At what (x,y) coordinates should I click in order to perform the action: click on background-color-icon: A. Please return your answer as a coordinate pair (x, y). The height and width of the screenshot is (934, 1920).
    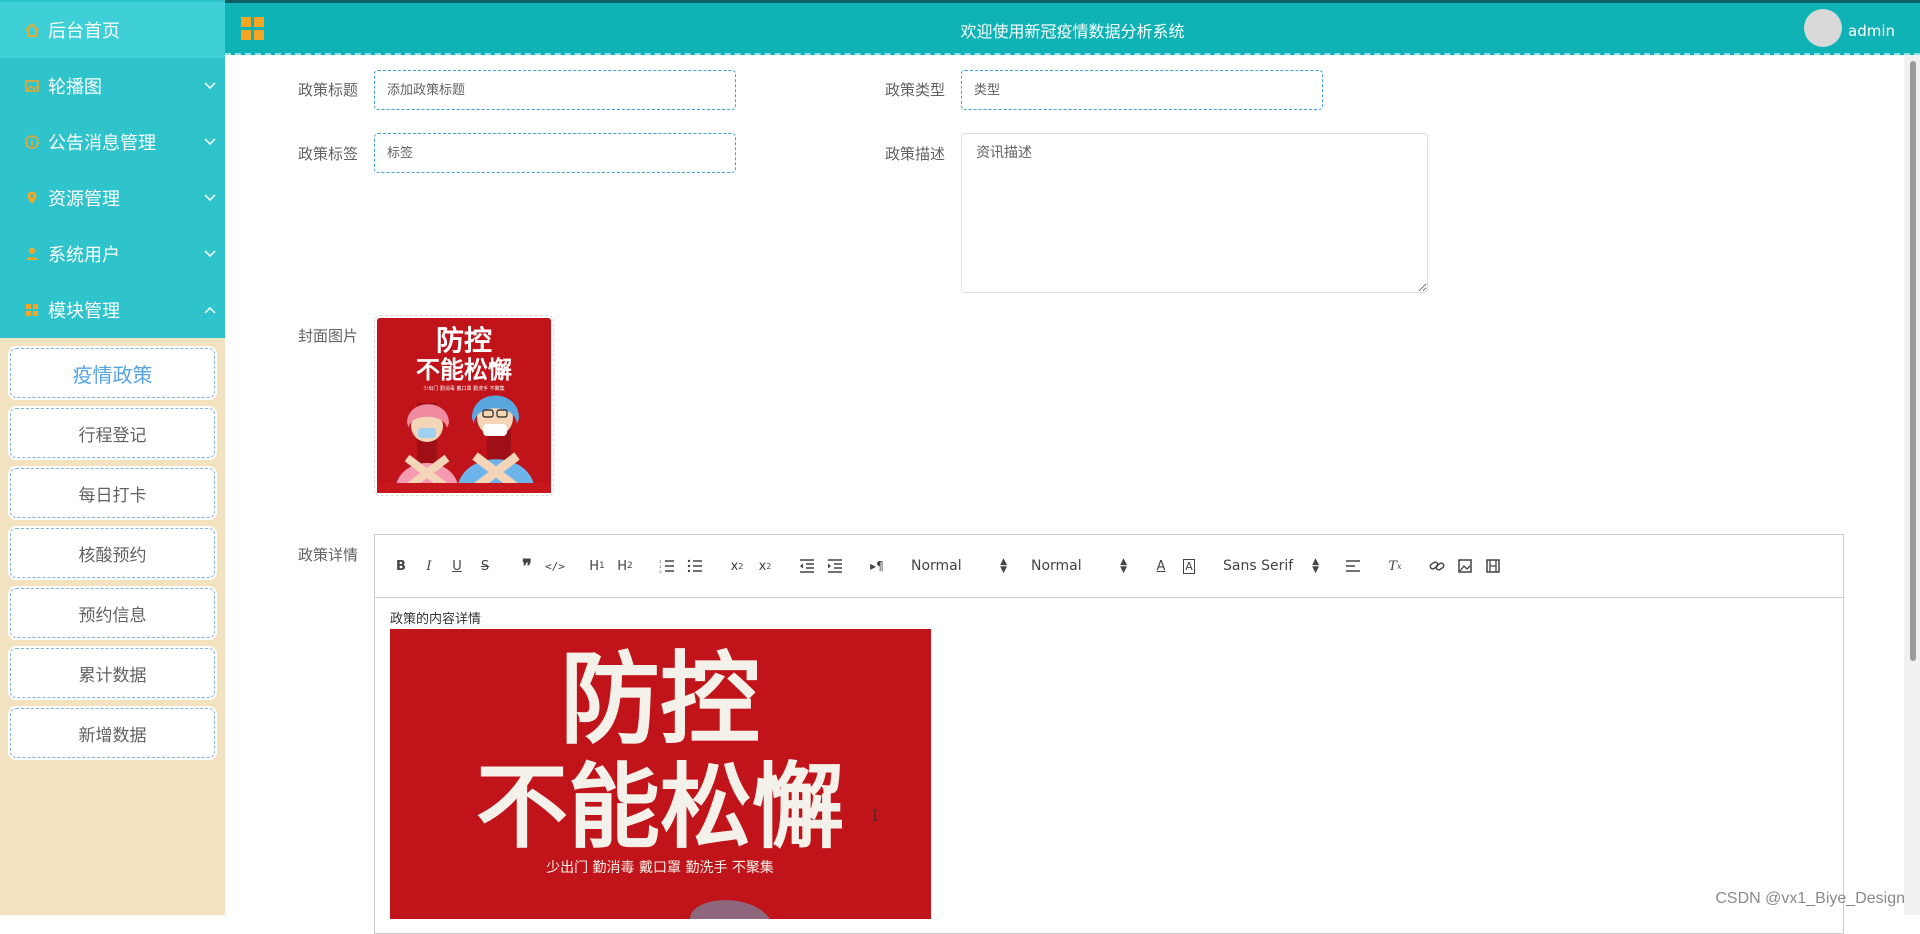
    Looking at the image, I should click on (1189, 566).